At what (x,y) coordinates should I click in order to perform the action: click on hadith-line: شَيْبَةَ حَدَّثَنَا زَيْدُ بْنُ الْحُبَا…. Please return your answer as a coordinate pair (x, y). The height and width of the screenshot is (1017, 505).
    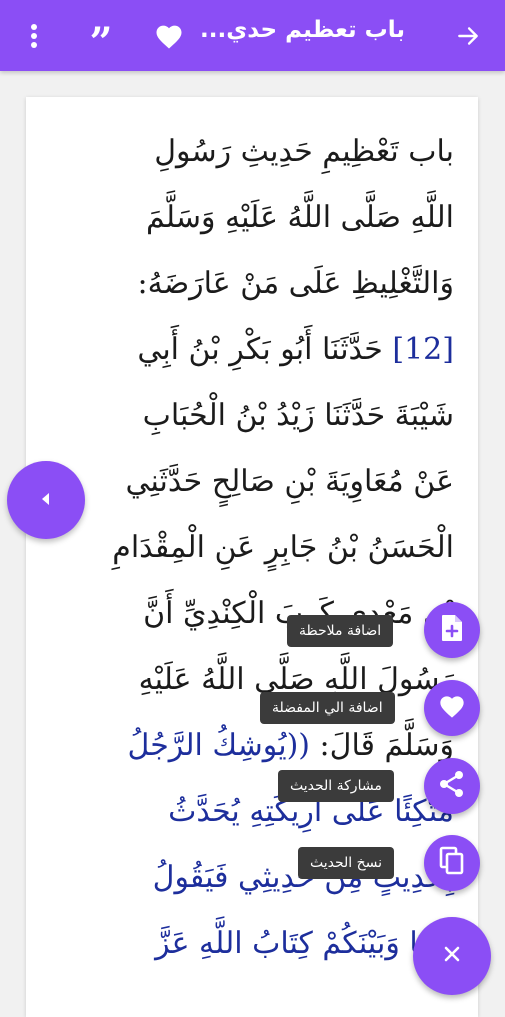
    Looking at the image, I should click on (298, 415).